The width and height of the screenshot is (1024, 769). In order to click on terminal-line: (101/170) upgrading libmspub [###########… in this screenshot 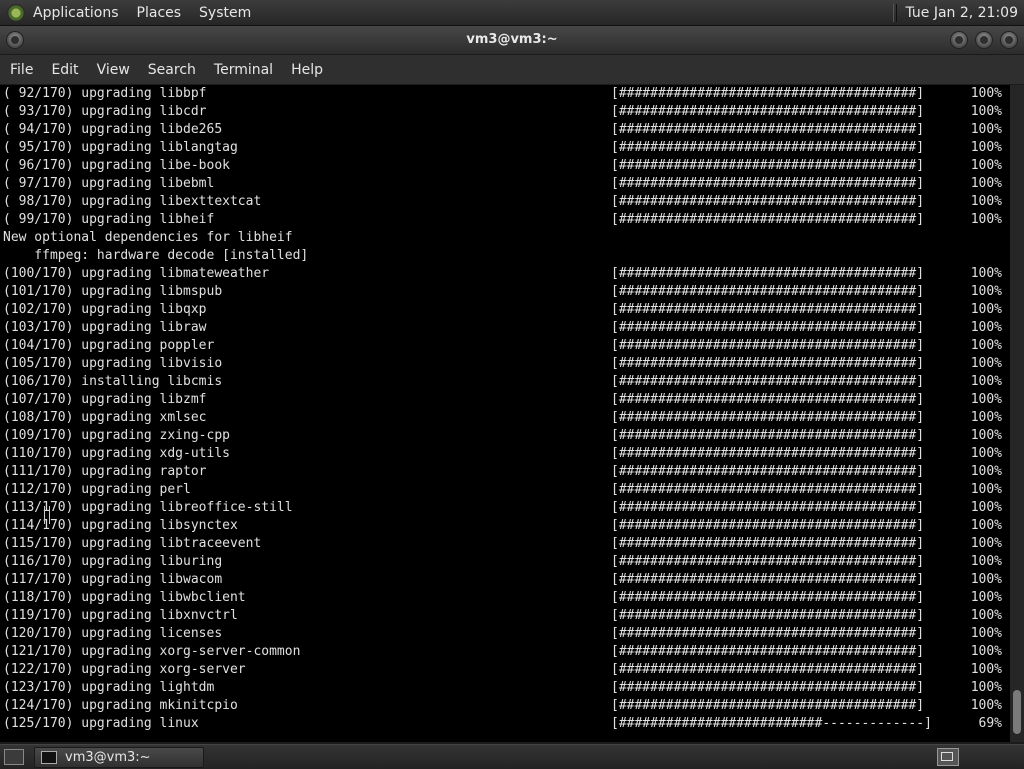, I will do `click(505, 292)`.